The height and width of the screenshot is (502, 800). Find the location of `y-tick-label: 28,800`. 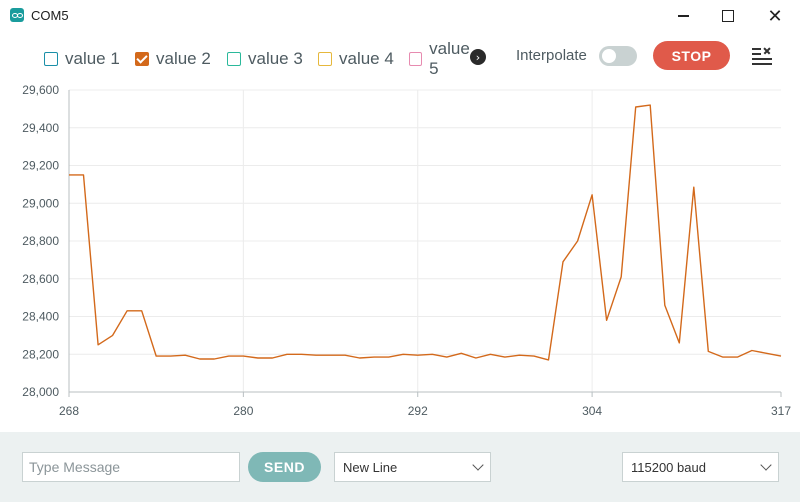

y-tick-label: 28,800 is located at coordinates (40, 241).